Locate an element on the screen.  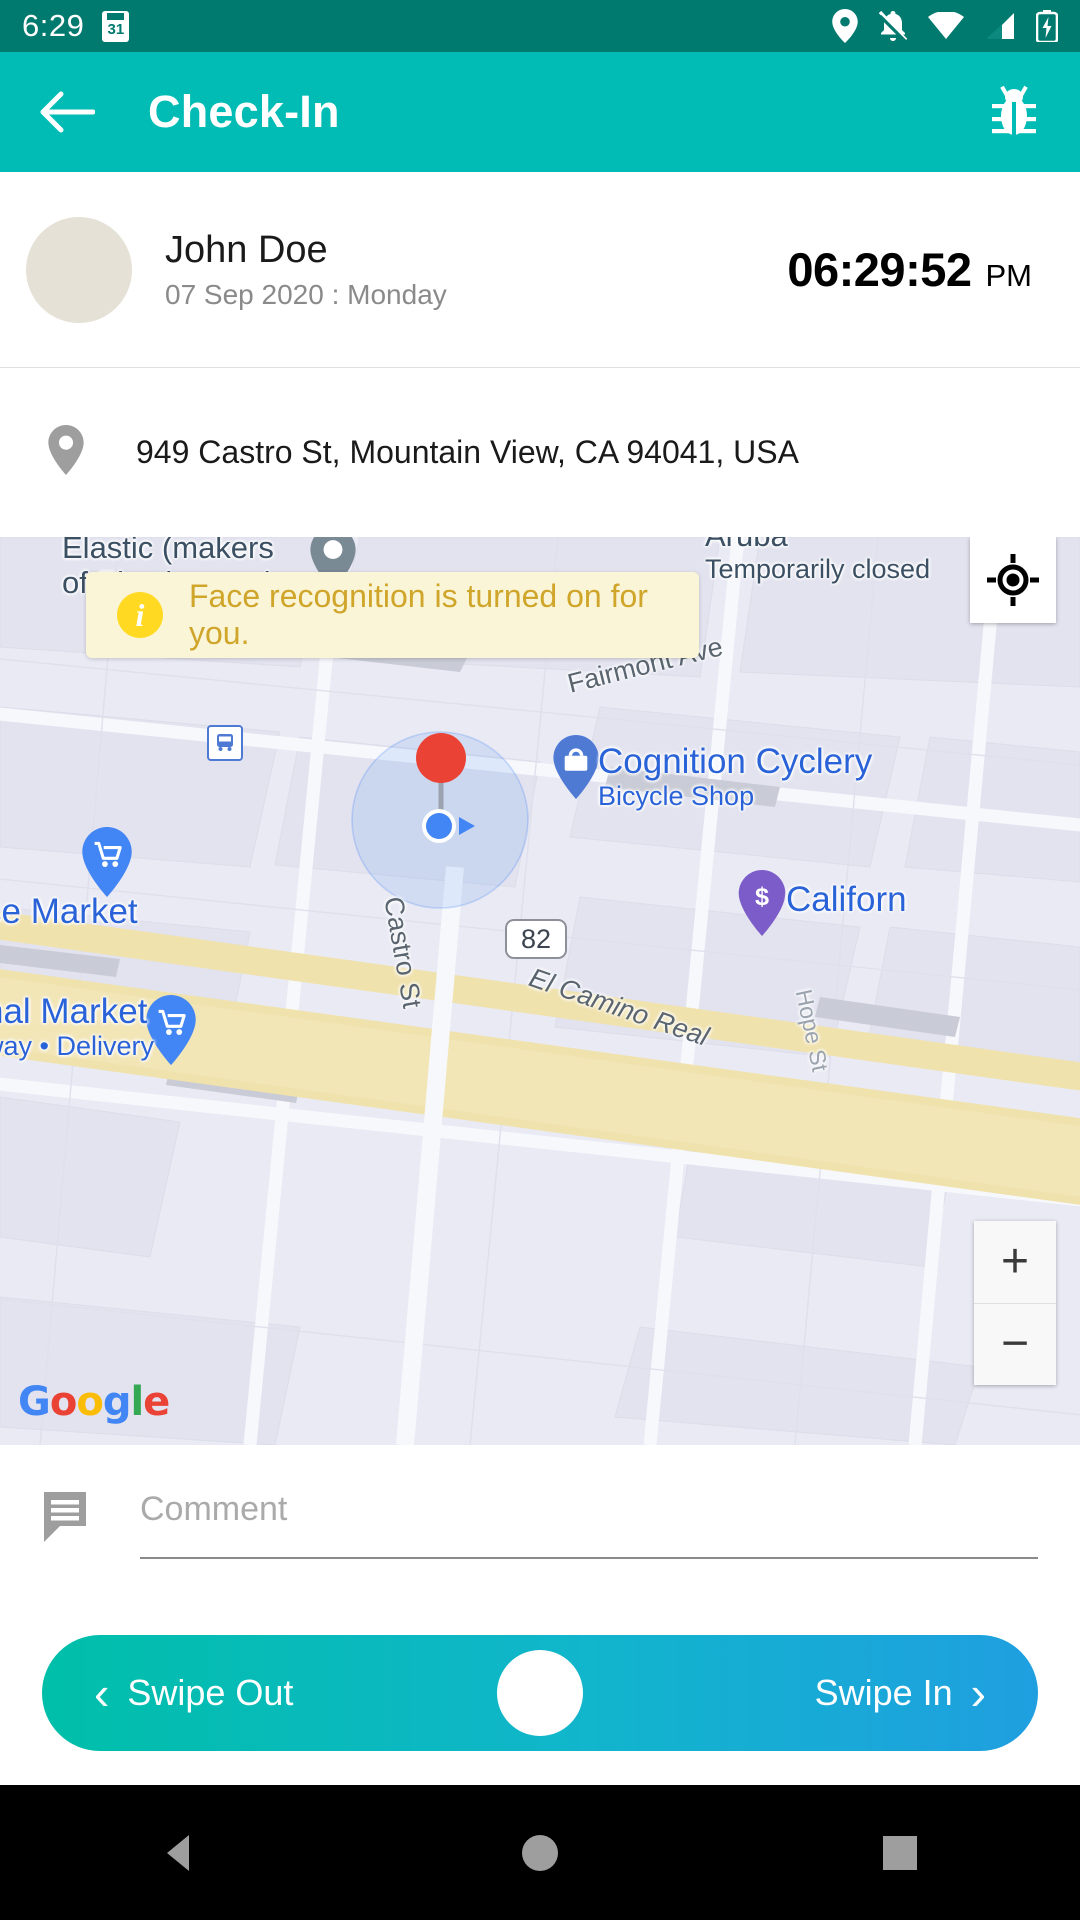
face-recognition-text: Face recognition is turned on for you. is located at coordinates (418, 614).